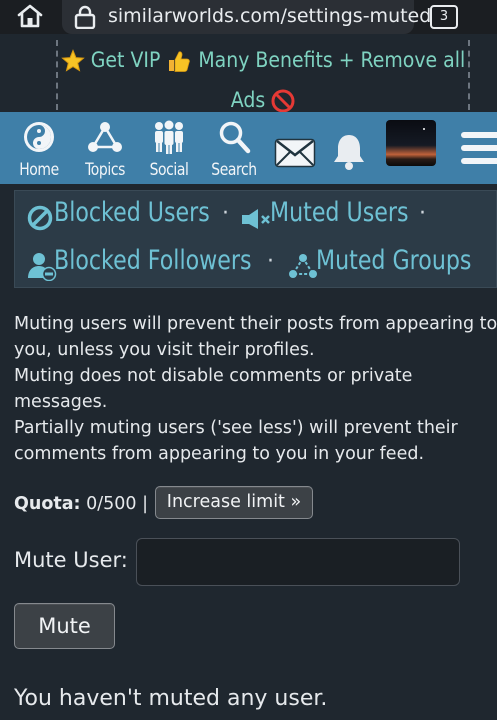 This screenshot has width=497, height=720. I want to click on mute-user-label: Mute User:, so click(71, 560).